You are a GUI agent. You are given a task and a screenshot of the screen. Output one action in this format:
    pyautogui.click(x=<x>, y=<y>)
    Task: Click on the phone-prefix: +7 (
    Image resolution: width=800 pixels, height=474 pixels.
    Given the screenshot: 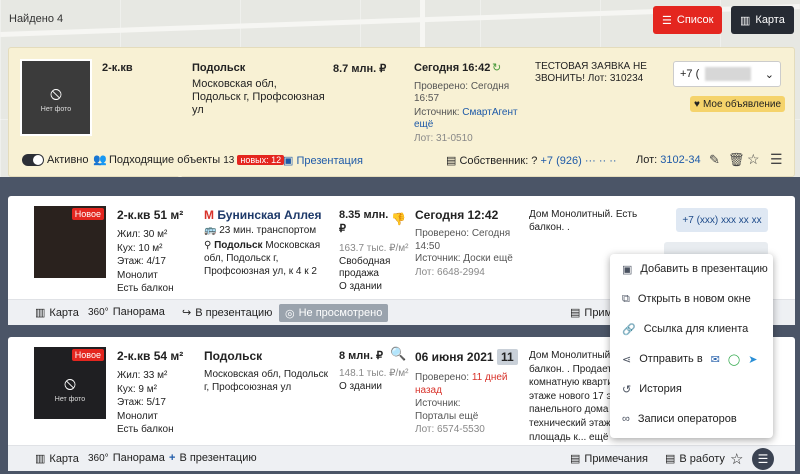 What is the action you would take?
    pyautogui.click(x=690, y=74)
    